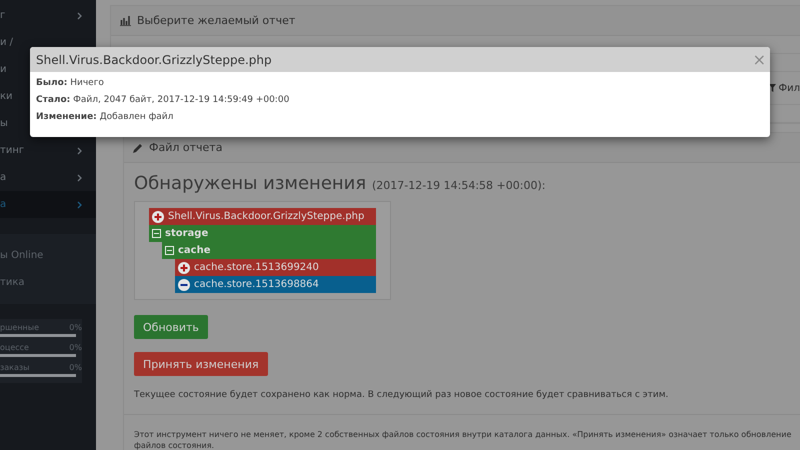 The width and height of the screenshot is (800, 450). Describe the element at coordinates (269, 250) in the screenshot. I see `tree-row: cache` at that location.